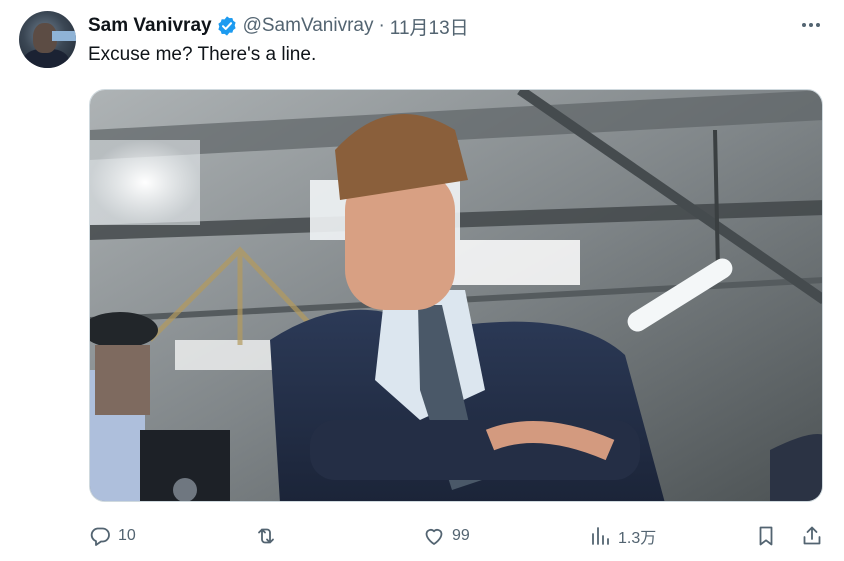  What do you see at coordinates (637, 538) in the screenshot?
I see `view-count: 1.3万` at bounding box center [637, 538].